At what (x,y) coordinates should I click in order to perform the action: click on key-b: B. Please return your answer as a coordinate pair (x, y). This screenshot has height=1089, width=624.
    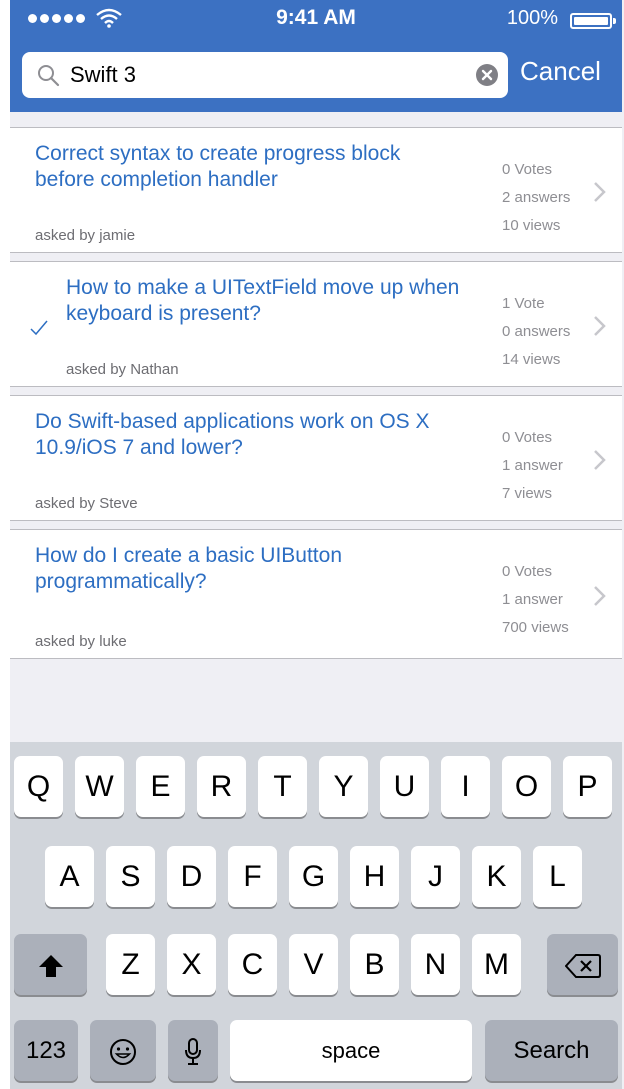
    Looking at the image, I should click on (374, 964).